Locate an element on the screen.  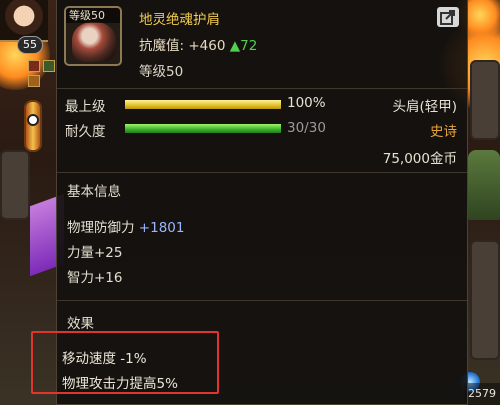
share-button is located at coordinates (448, 17).